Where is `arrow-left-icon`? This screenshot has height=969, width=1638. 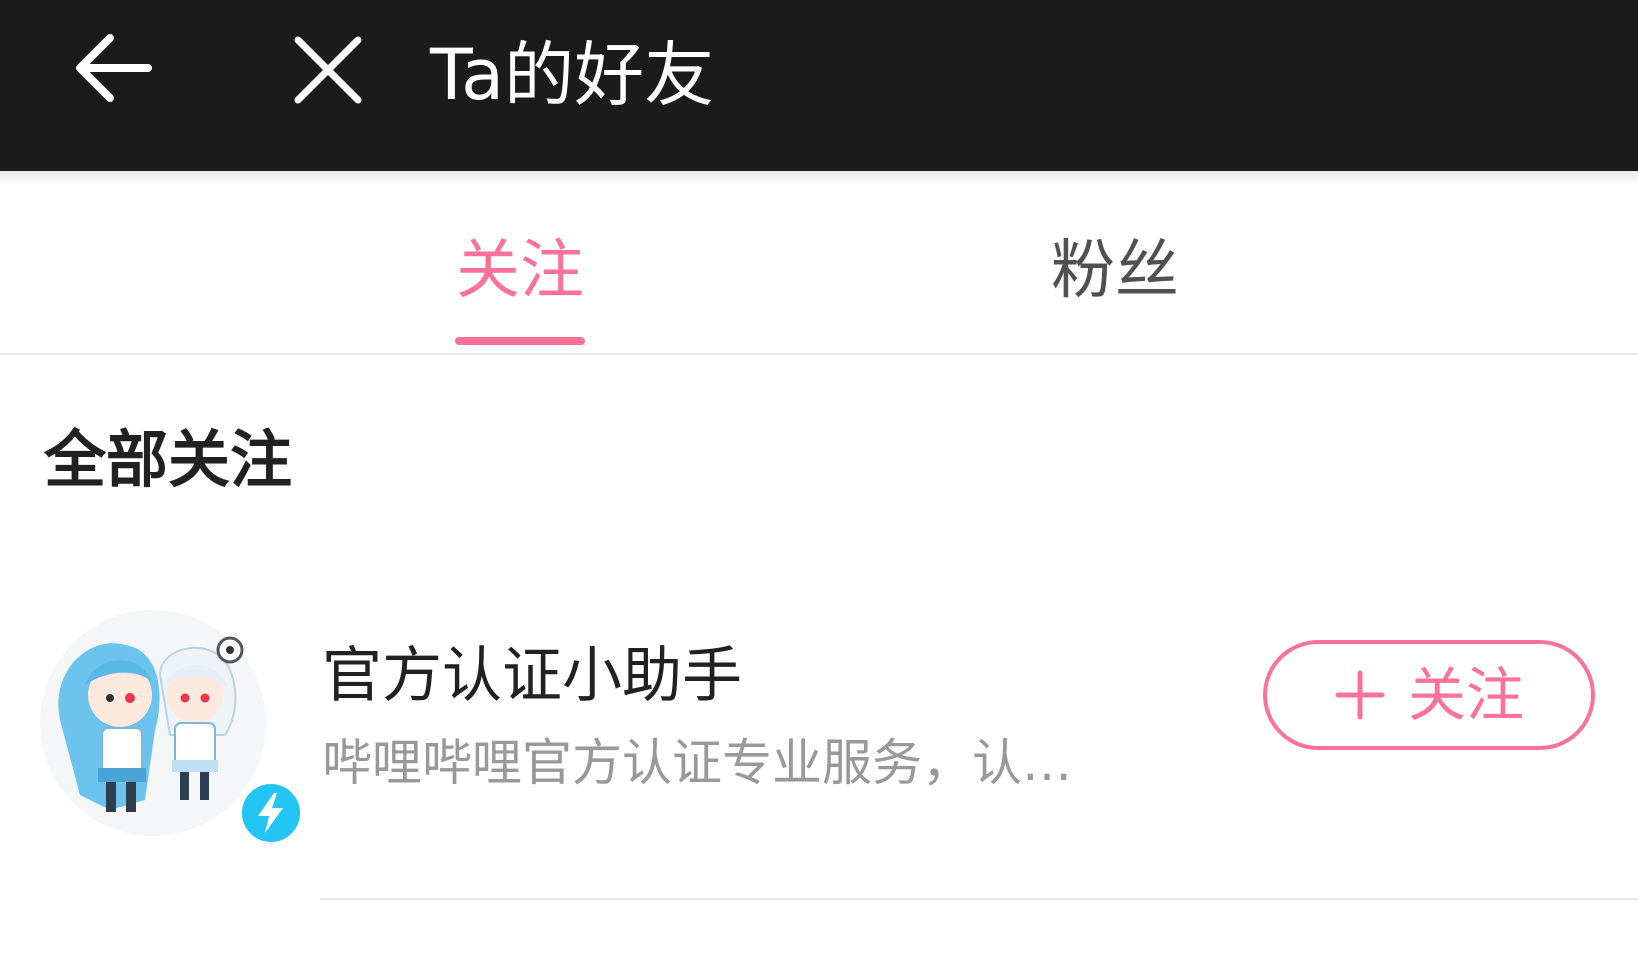
arrow-left-icon is located at coordinates (114, 68).